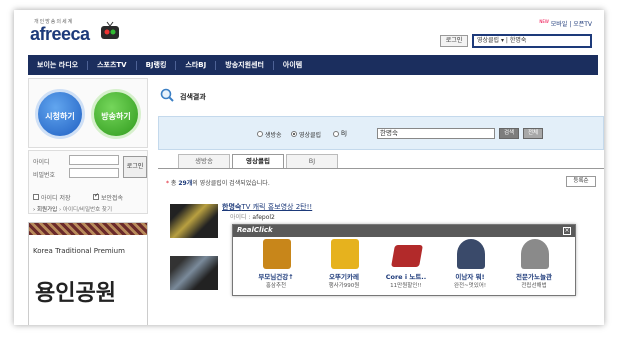 The height and width of the screenshot is (344, 618). Describe the element at coordinates (135, 167) in the screenshot. I see `login-submit-button: 로그인` at that location.